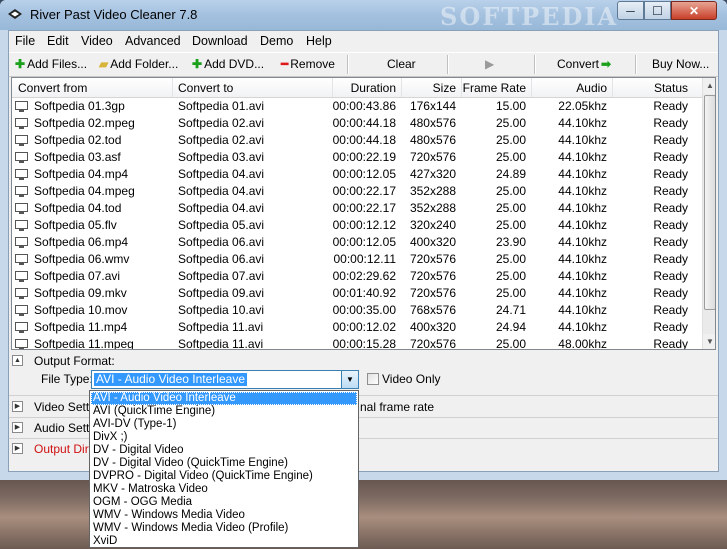 This screenshot has height=549, width=727. Describe the element at coordinates (25, 41) in the screenshot. I see `menu-file: File` at that location.